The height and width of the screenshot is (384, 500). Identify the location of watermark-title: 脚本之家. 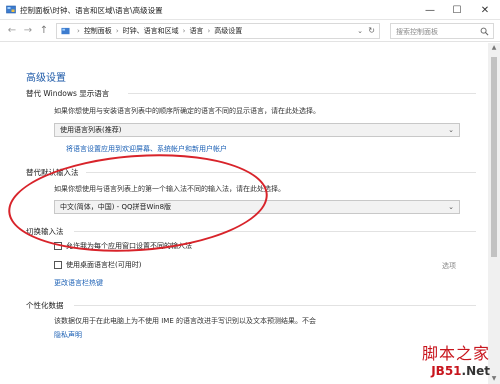
(455, 353).